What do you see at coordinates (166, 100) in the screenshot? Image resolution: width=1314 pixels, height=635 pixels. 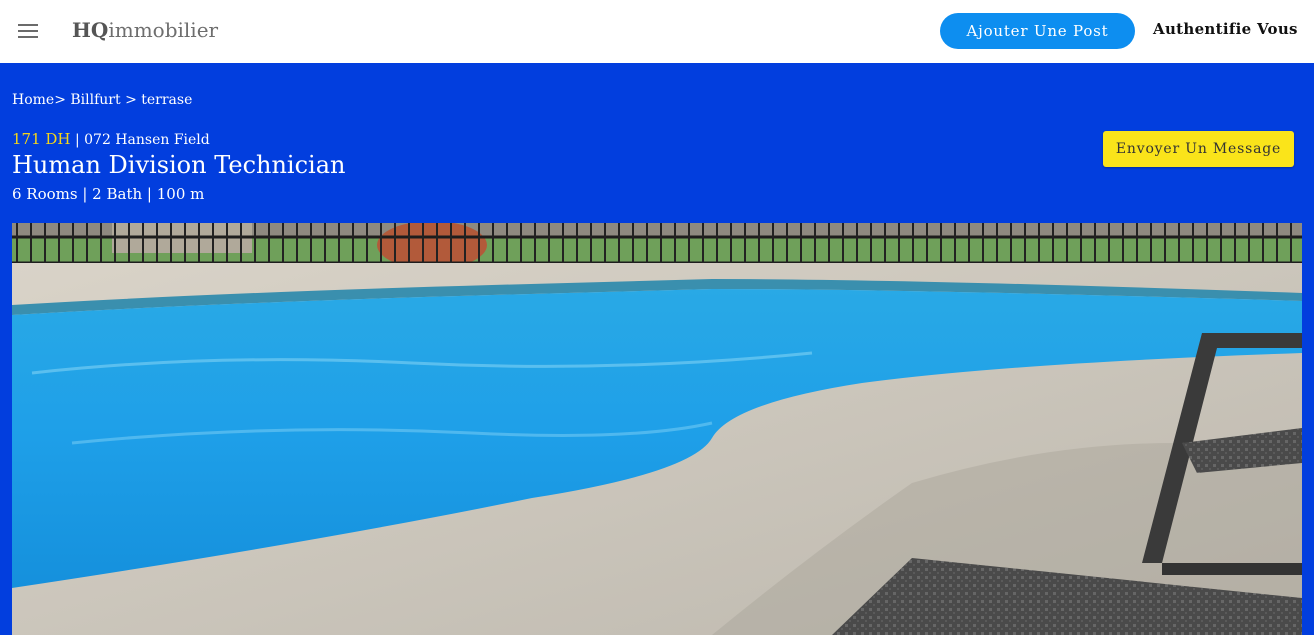 I see `breadcrumb-category: terrase` at bounding box center [166, 100].